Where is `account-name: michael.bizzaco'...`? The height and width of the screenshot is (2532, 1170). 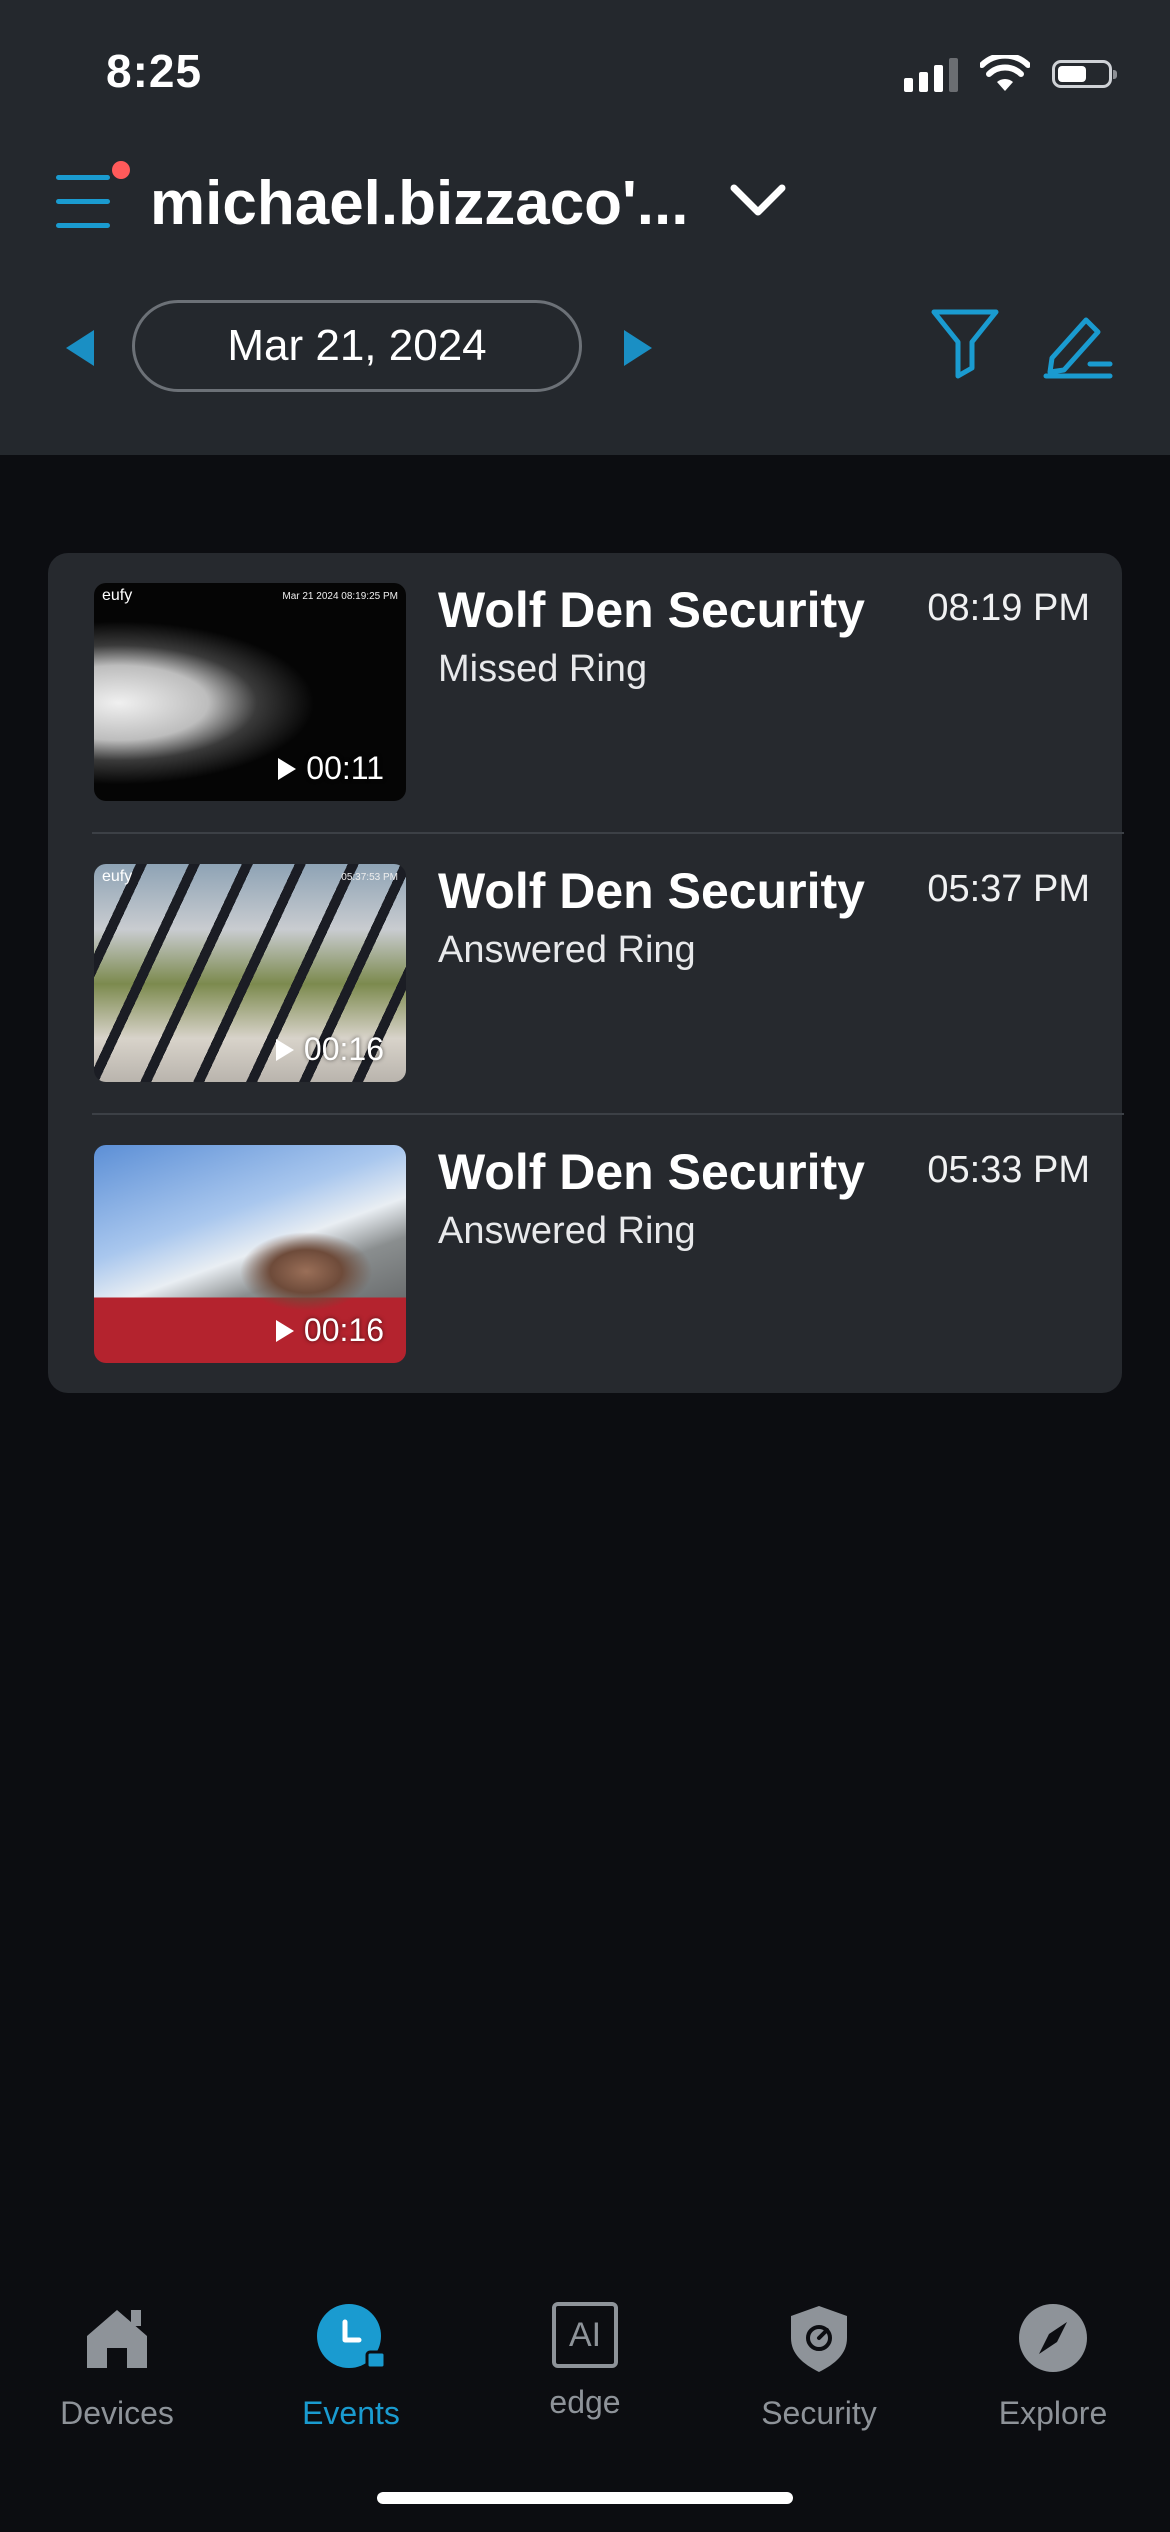 account-name: michael.bizzaco'... is located at coordinates (419, 203).